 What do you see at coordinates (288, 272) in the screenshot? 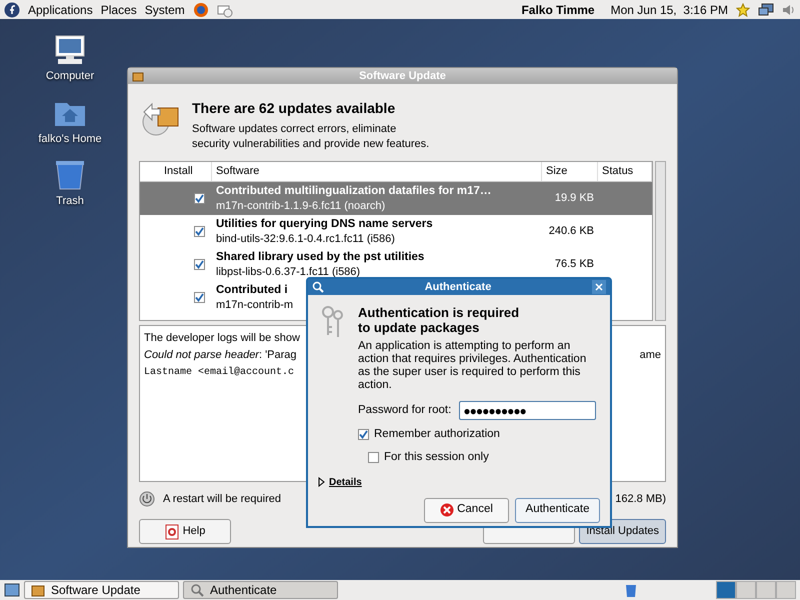
I see `package-name: libpst-libs-0.6.37-1.fc11 (i586)` at bounding box center [288, 272].